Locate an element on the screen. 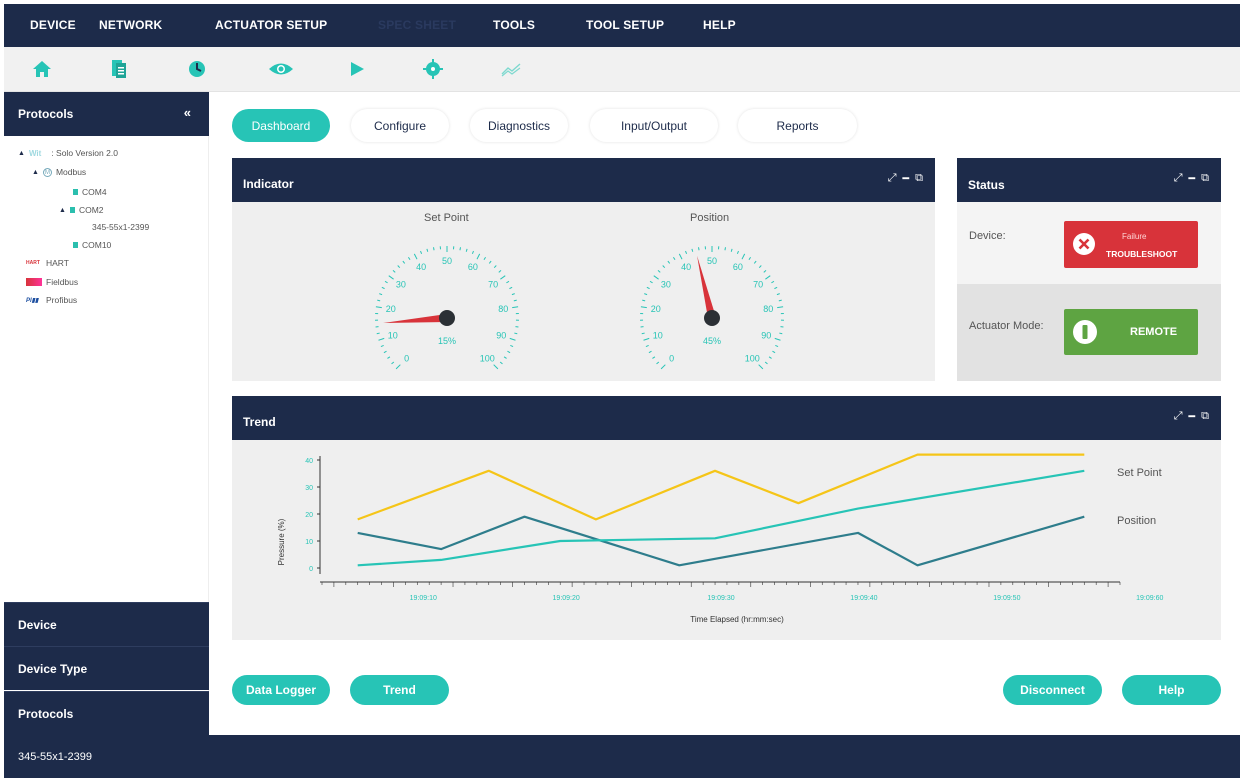  sidebar-footer-protocols: Protocols is located at coordinates (106, 713).